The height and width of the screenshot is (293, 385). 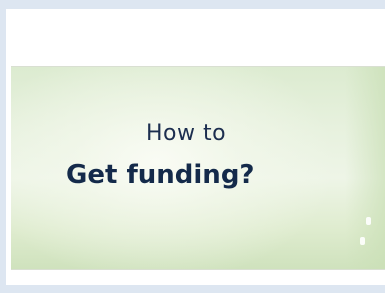 I want to click on banner-title-line1: How to, so click(x=186, y=133).